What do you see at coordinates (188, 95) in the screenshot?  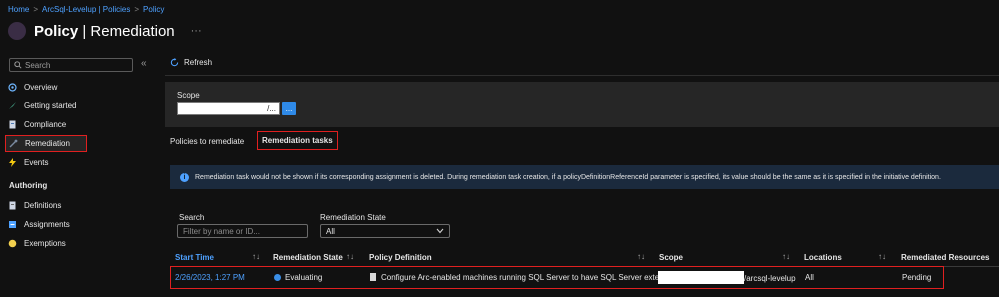 I see `scope-label: Scope` at bounding box center [188, 95].